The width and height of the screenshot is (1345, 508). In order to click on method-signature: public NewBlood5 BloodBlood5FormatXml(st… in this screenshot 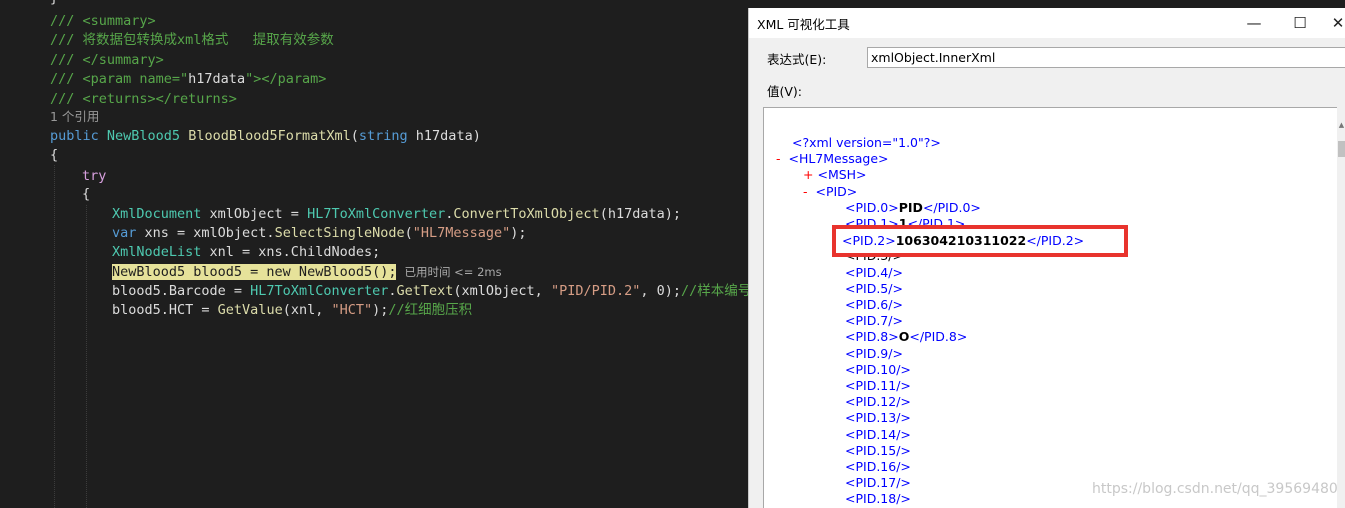, I will do `click(265, 136)`.